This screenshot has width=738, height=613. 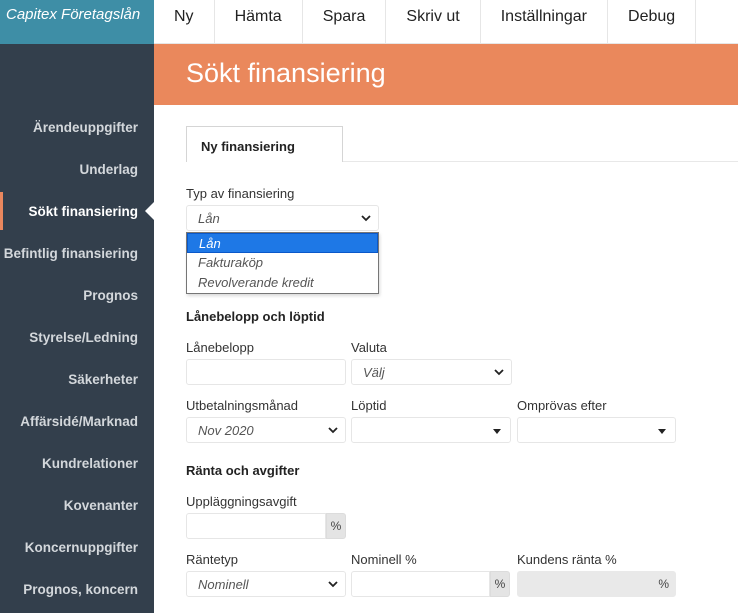 I want to click on valuta-select: Välj, so click(x=431, y=372).